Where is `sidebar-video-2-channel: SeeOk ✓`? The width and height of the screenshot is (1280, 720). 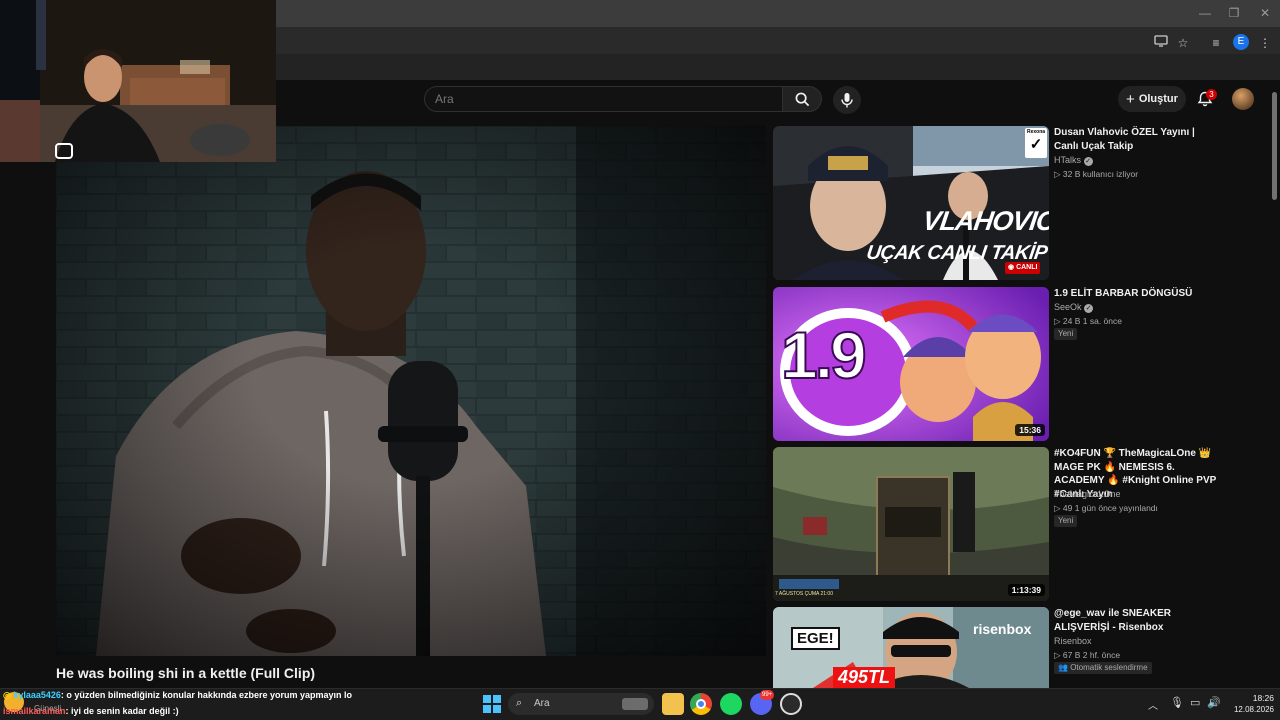
sidebar-video-2-channel: SeeOk ✓ is located at coordinates (1074, 307).